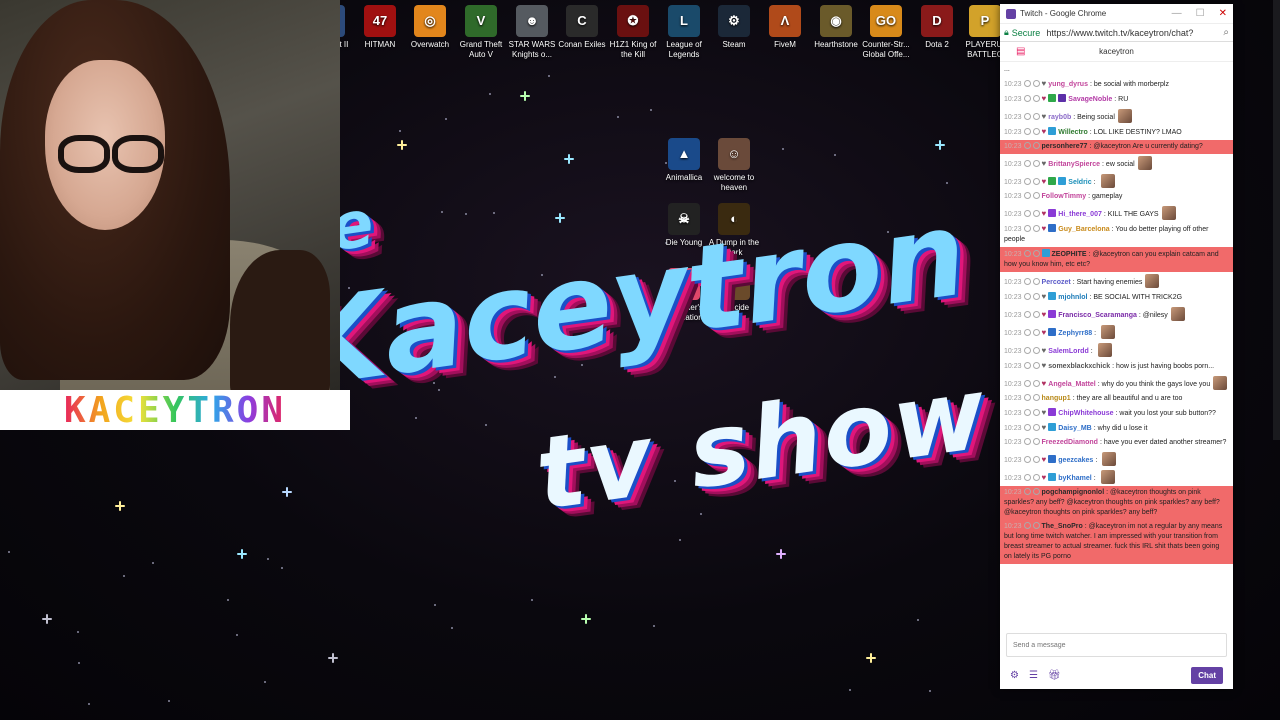 This screenshot has width=1280, height=720. What do you see at coordinates (1116, 14) in the screenshot?
I see `window-titlebar: Twitch - Google Chrome — ☐ ✕` at bounding box center [1116, 14].